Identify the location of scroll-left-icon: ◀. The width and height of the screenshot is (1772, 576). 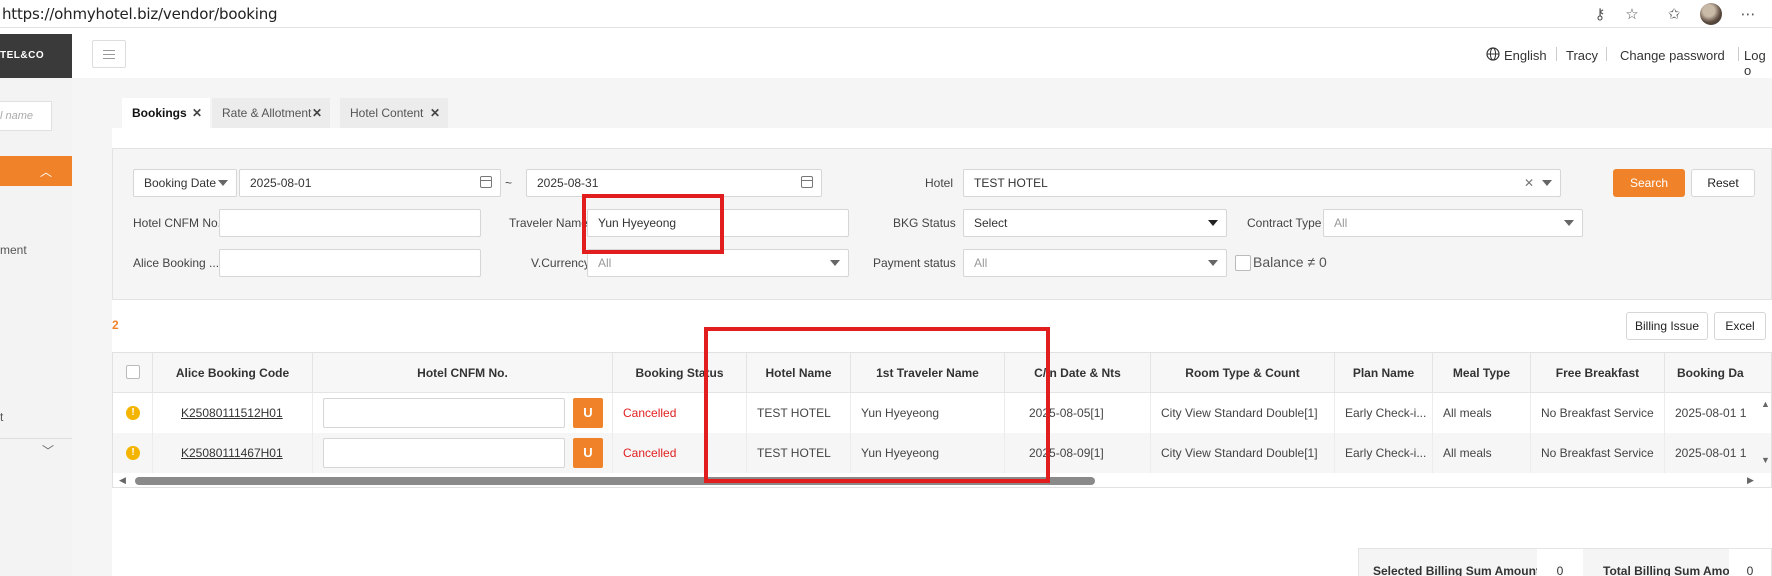
(122, 480).